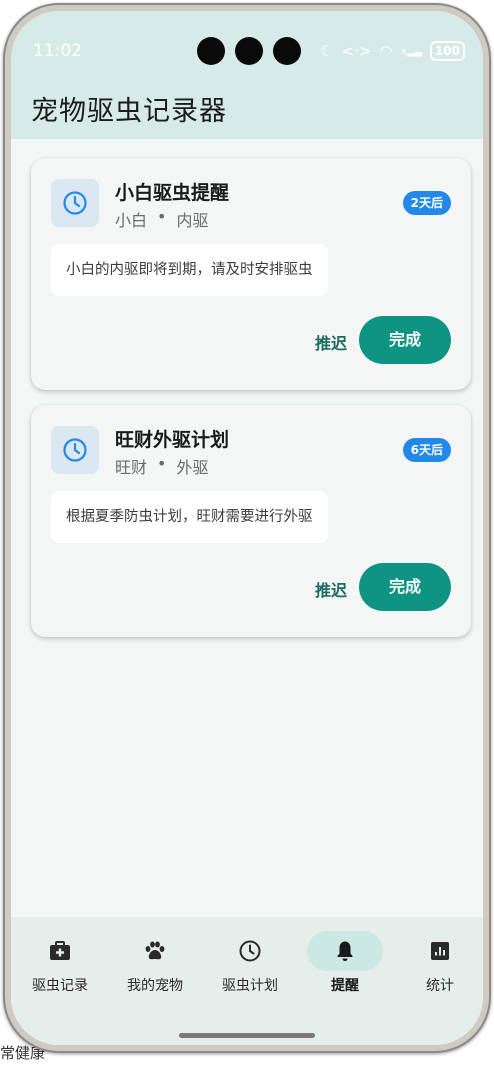 This screenshot has width=494, height=1065. I want to click on paw-icon, so click(155, 951).